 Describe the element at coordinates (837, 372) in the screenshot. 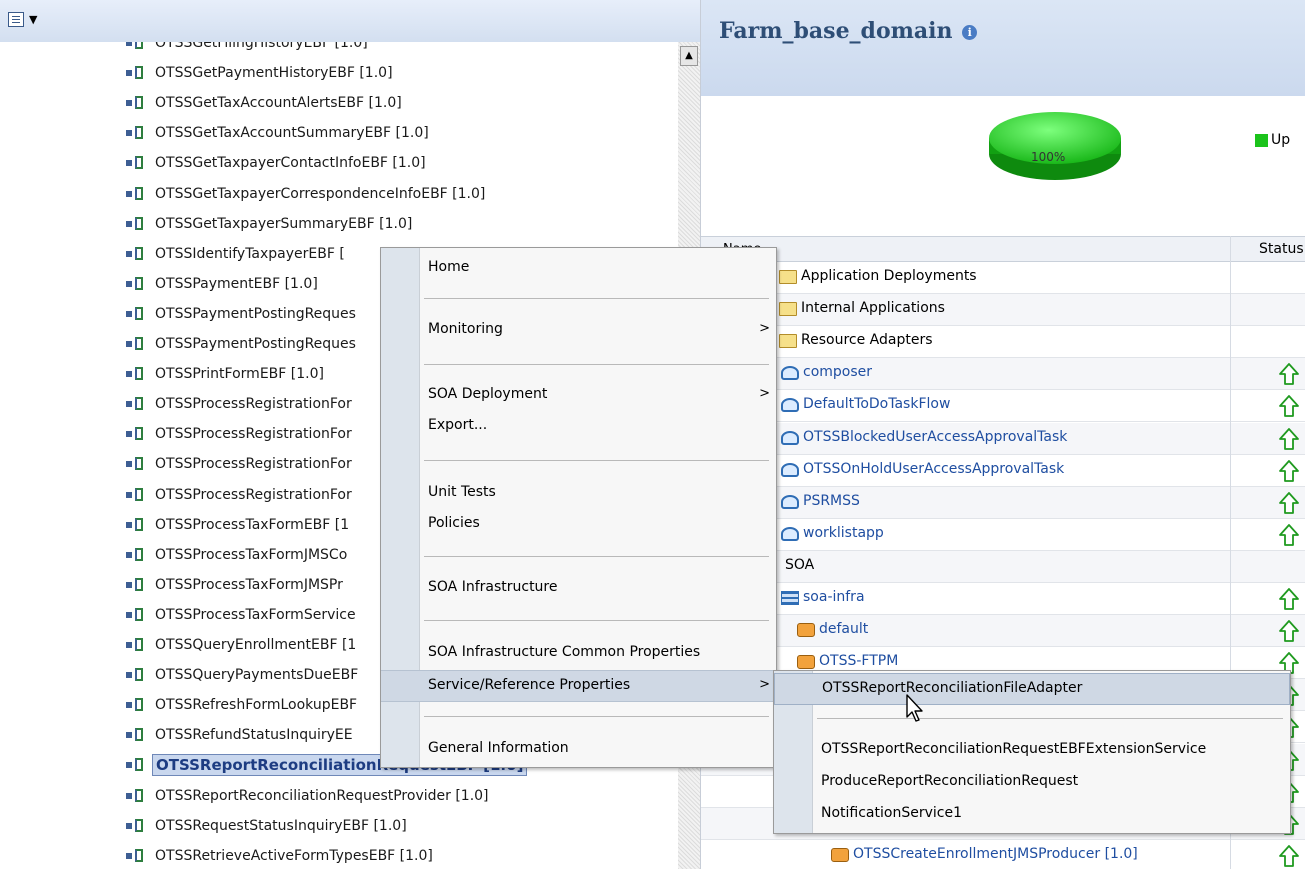

I see `row-label: composer` at that location.